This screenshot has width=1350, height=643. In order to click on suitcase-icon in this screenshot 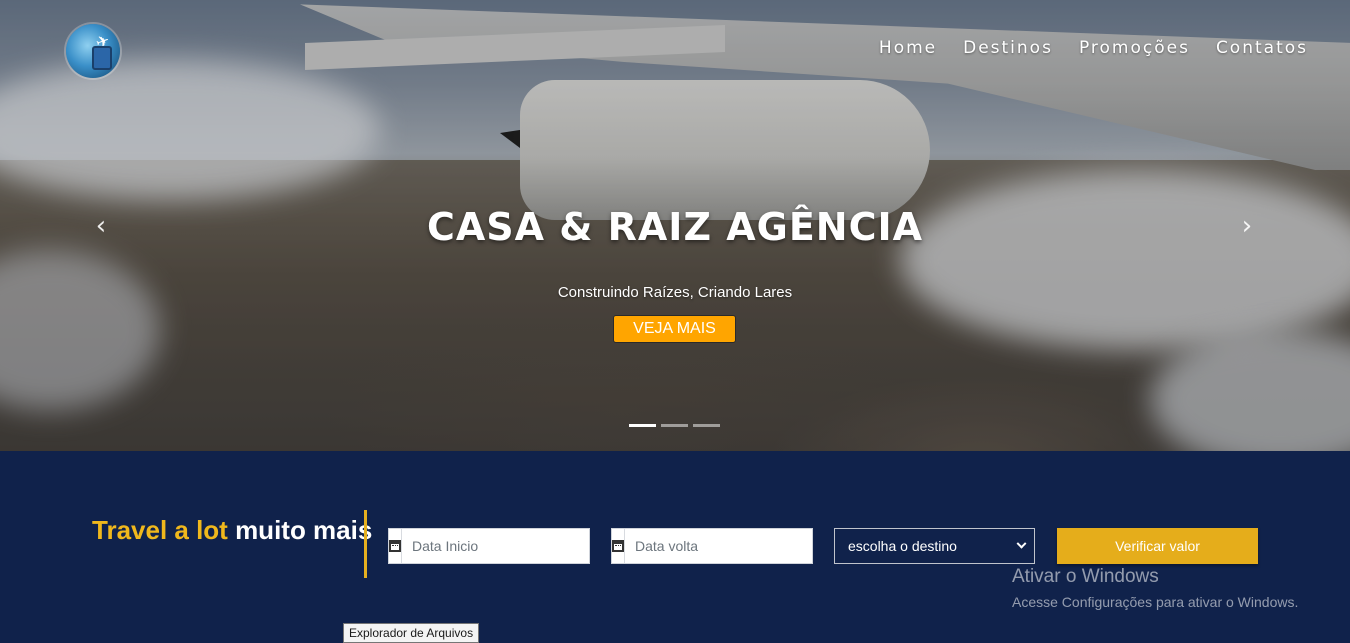, I will do `click(102, 58)`.